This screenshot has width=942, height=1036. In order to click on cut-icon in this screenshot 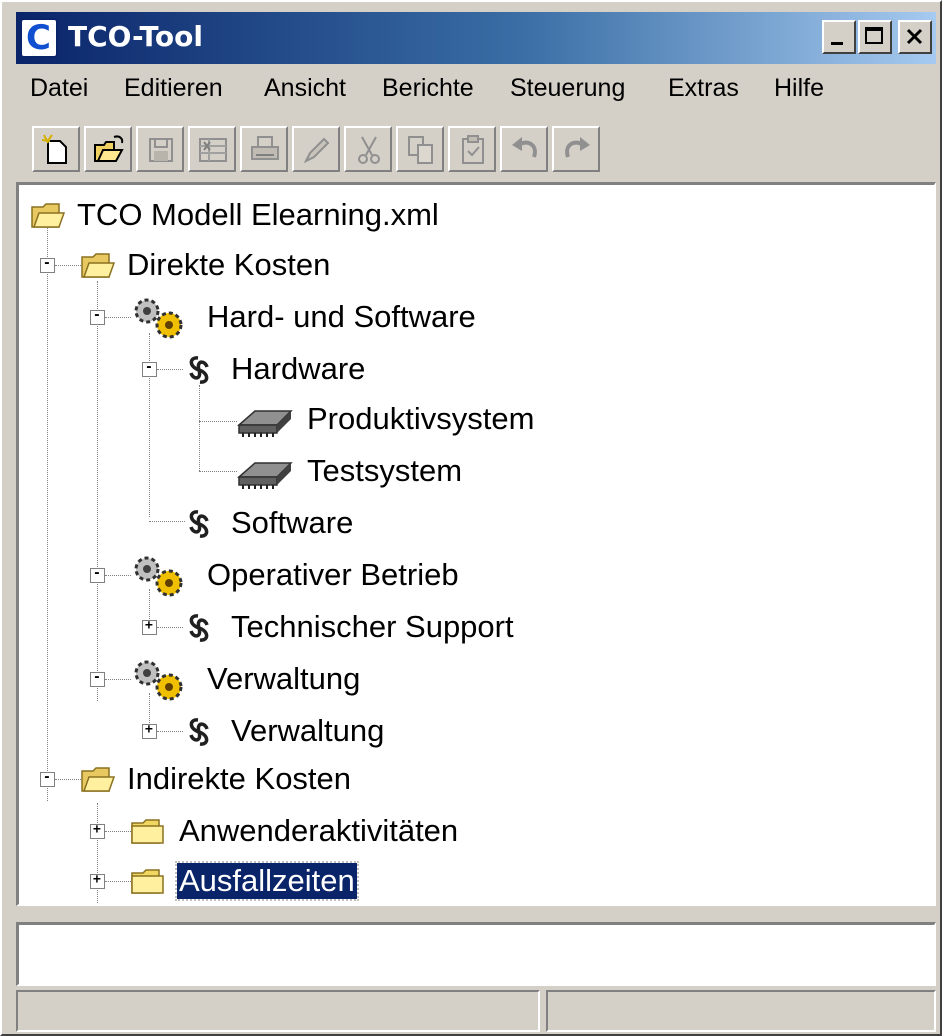, I will do `click(369, 150)`.